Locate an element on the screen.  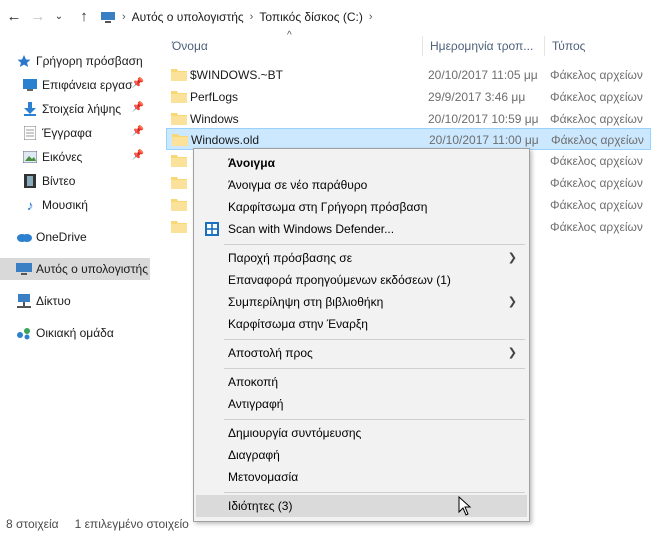
sidebar-item-this-pc: Αυτός ο υπολογιστής is located at coordinates (75, 269).